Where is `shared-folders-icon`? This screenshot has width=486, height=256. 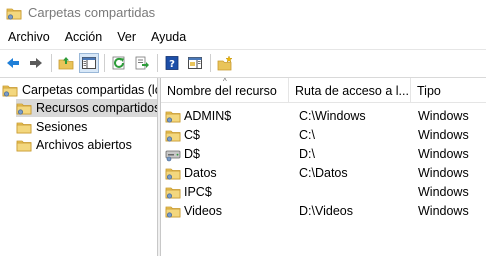
shared-folders-icon is located at coordinates (10, 90).